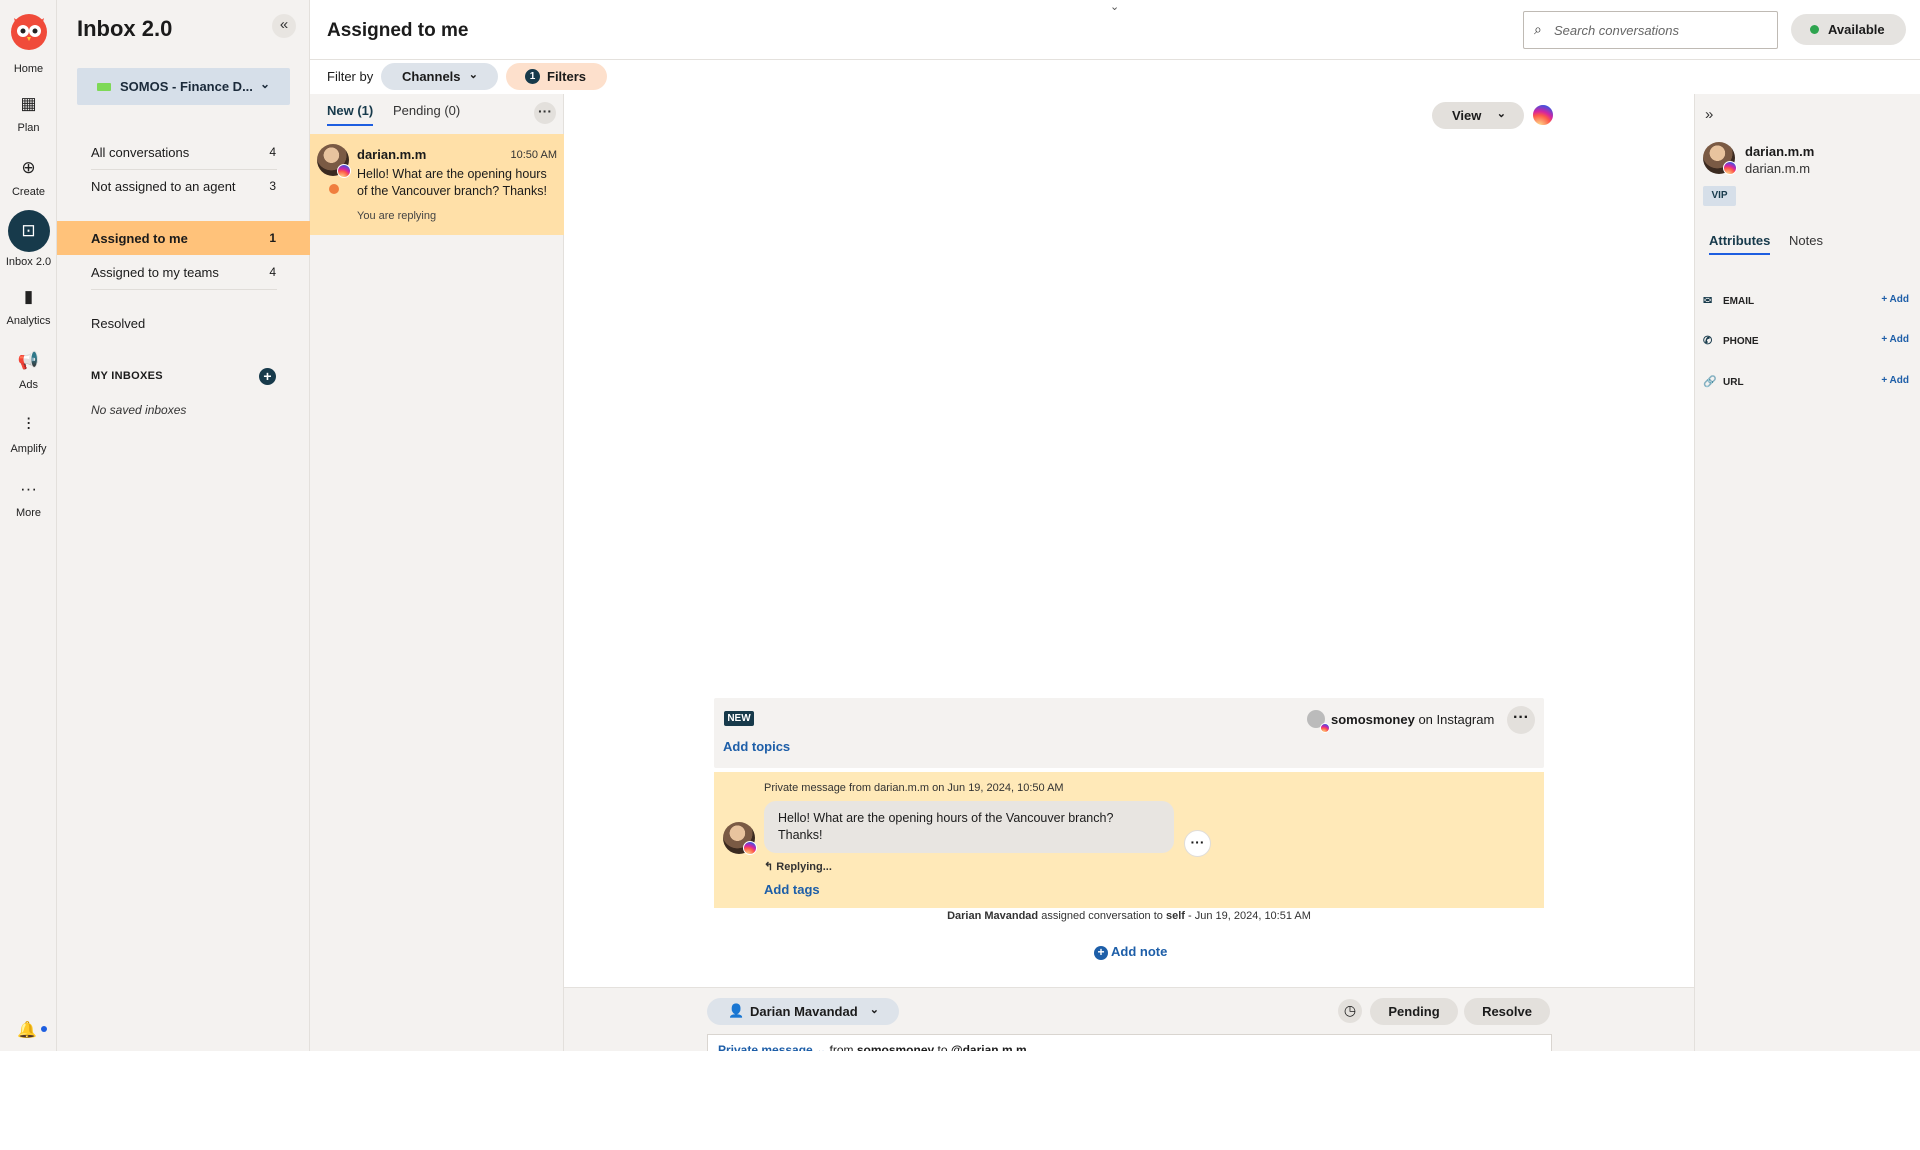 This screenshot has height=1150, width=1920. Describe the element at coordinates (28, 360) in the screenshot. I see `megaphone-icon: 📢` at that location.